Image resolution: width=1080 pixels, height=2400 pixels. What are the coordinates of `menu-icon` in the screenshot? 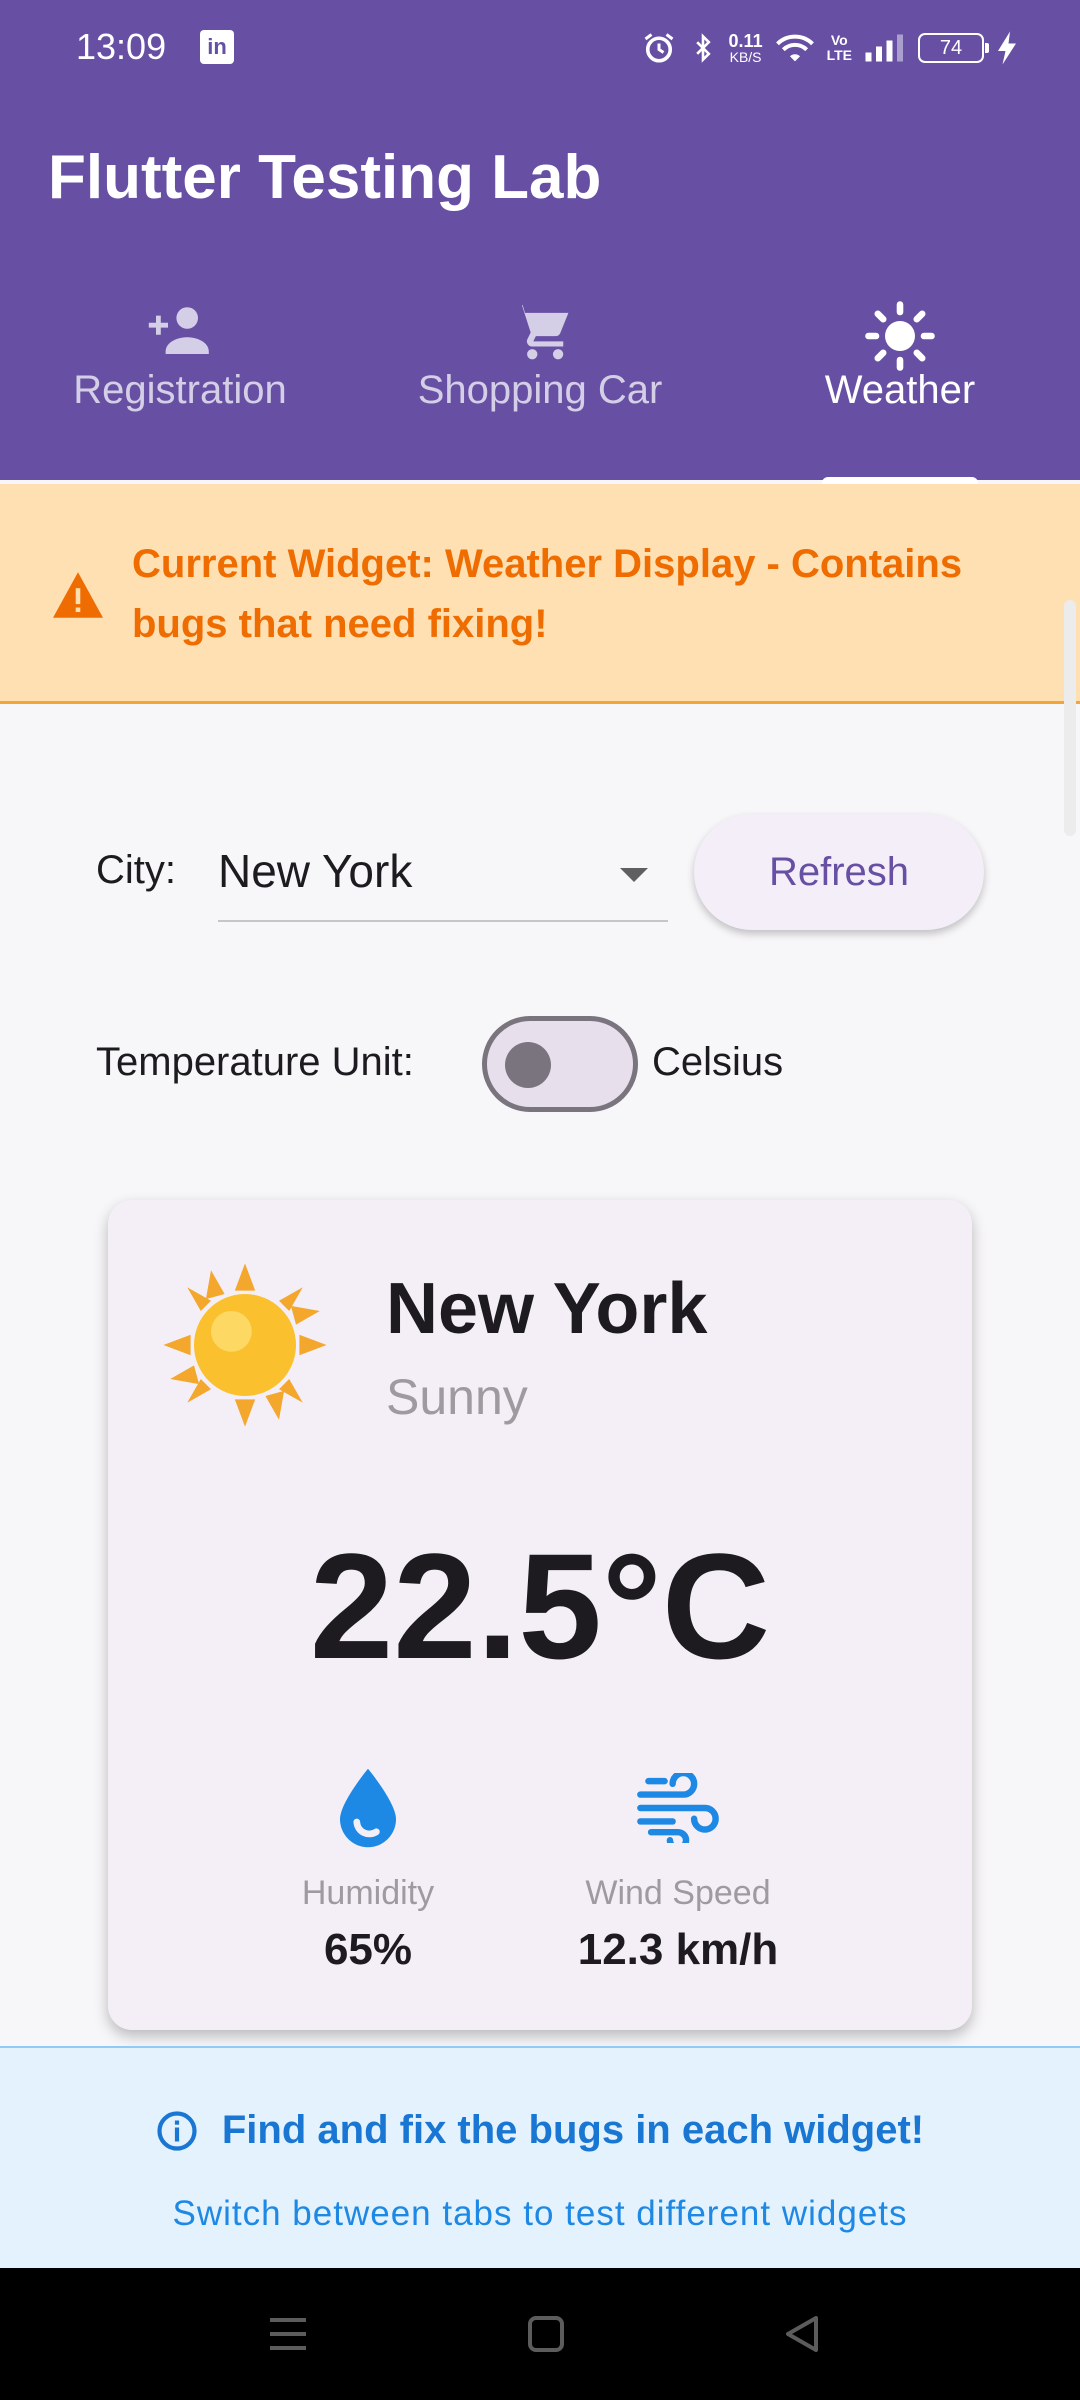 It's located at (288, 2334).